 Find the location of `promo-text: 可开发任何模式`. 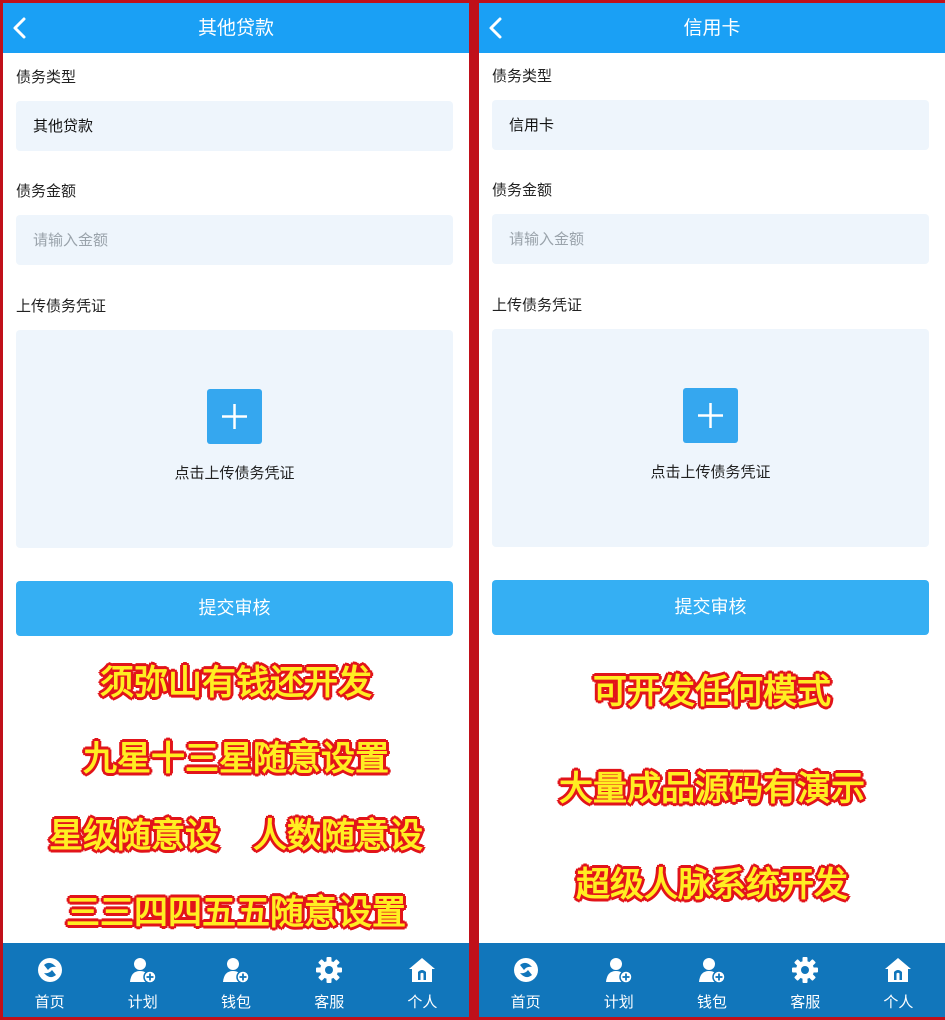

promo-text: 可开发任何模式 is located at coordinates (712, 692).